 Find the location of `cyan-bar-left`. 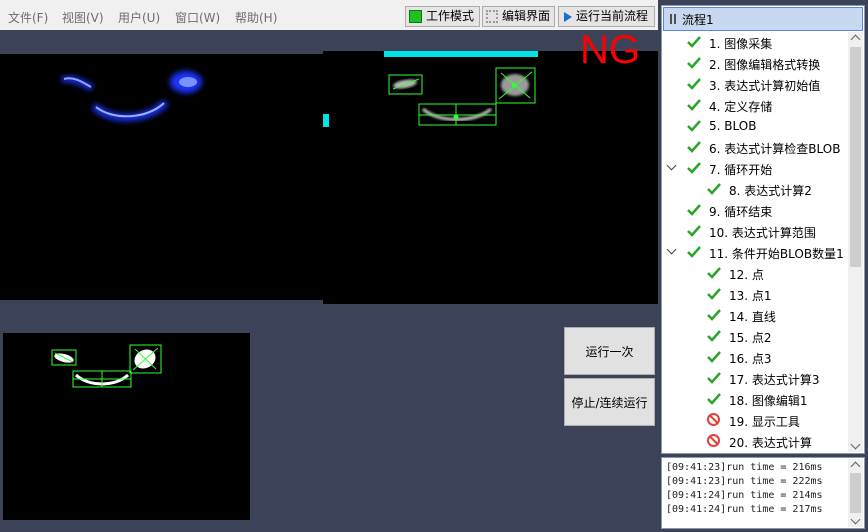

cyan-bar-left is located at coordinates (326, 120).